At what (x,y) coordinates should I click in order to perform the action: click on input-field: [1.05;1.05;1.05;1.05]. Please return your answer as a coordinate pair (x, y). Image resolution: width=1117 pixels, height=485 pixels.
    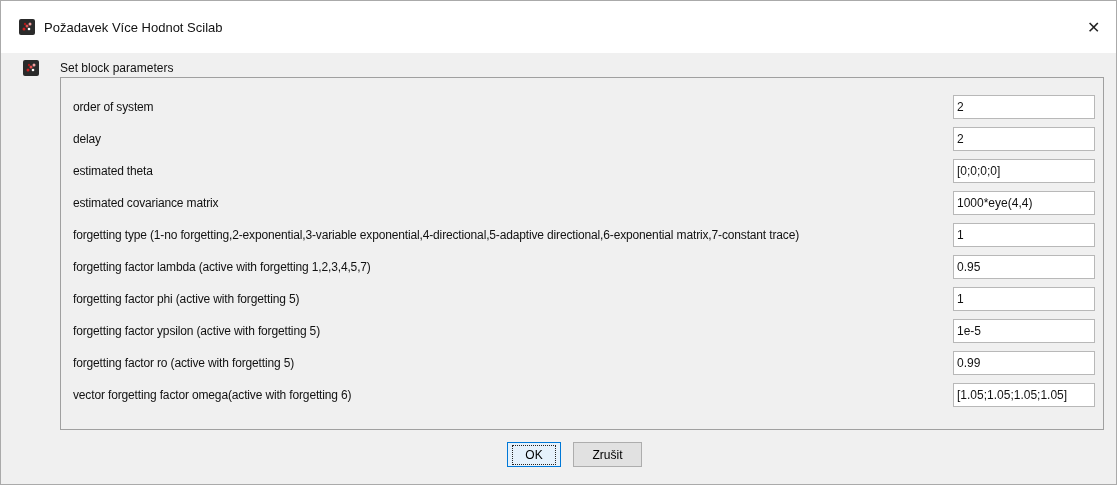
    Looking at the image, I should click on (1024, 395).